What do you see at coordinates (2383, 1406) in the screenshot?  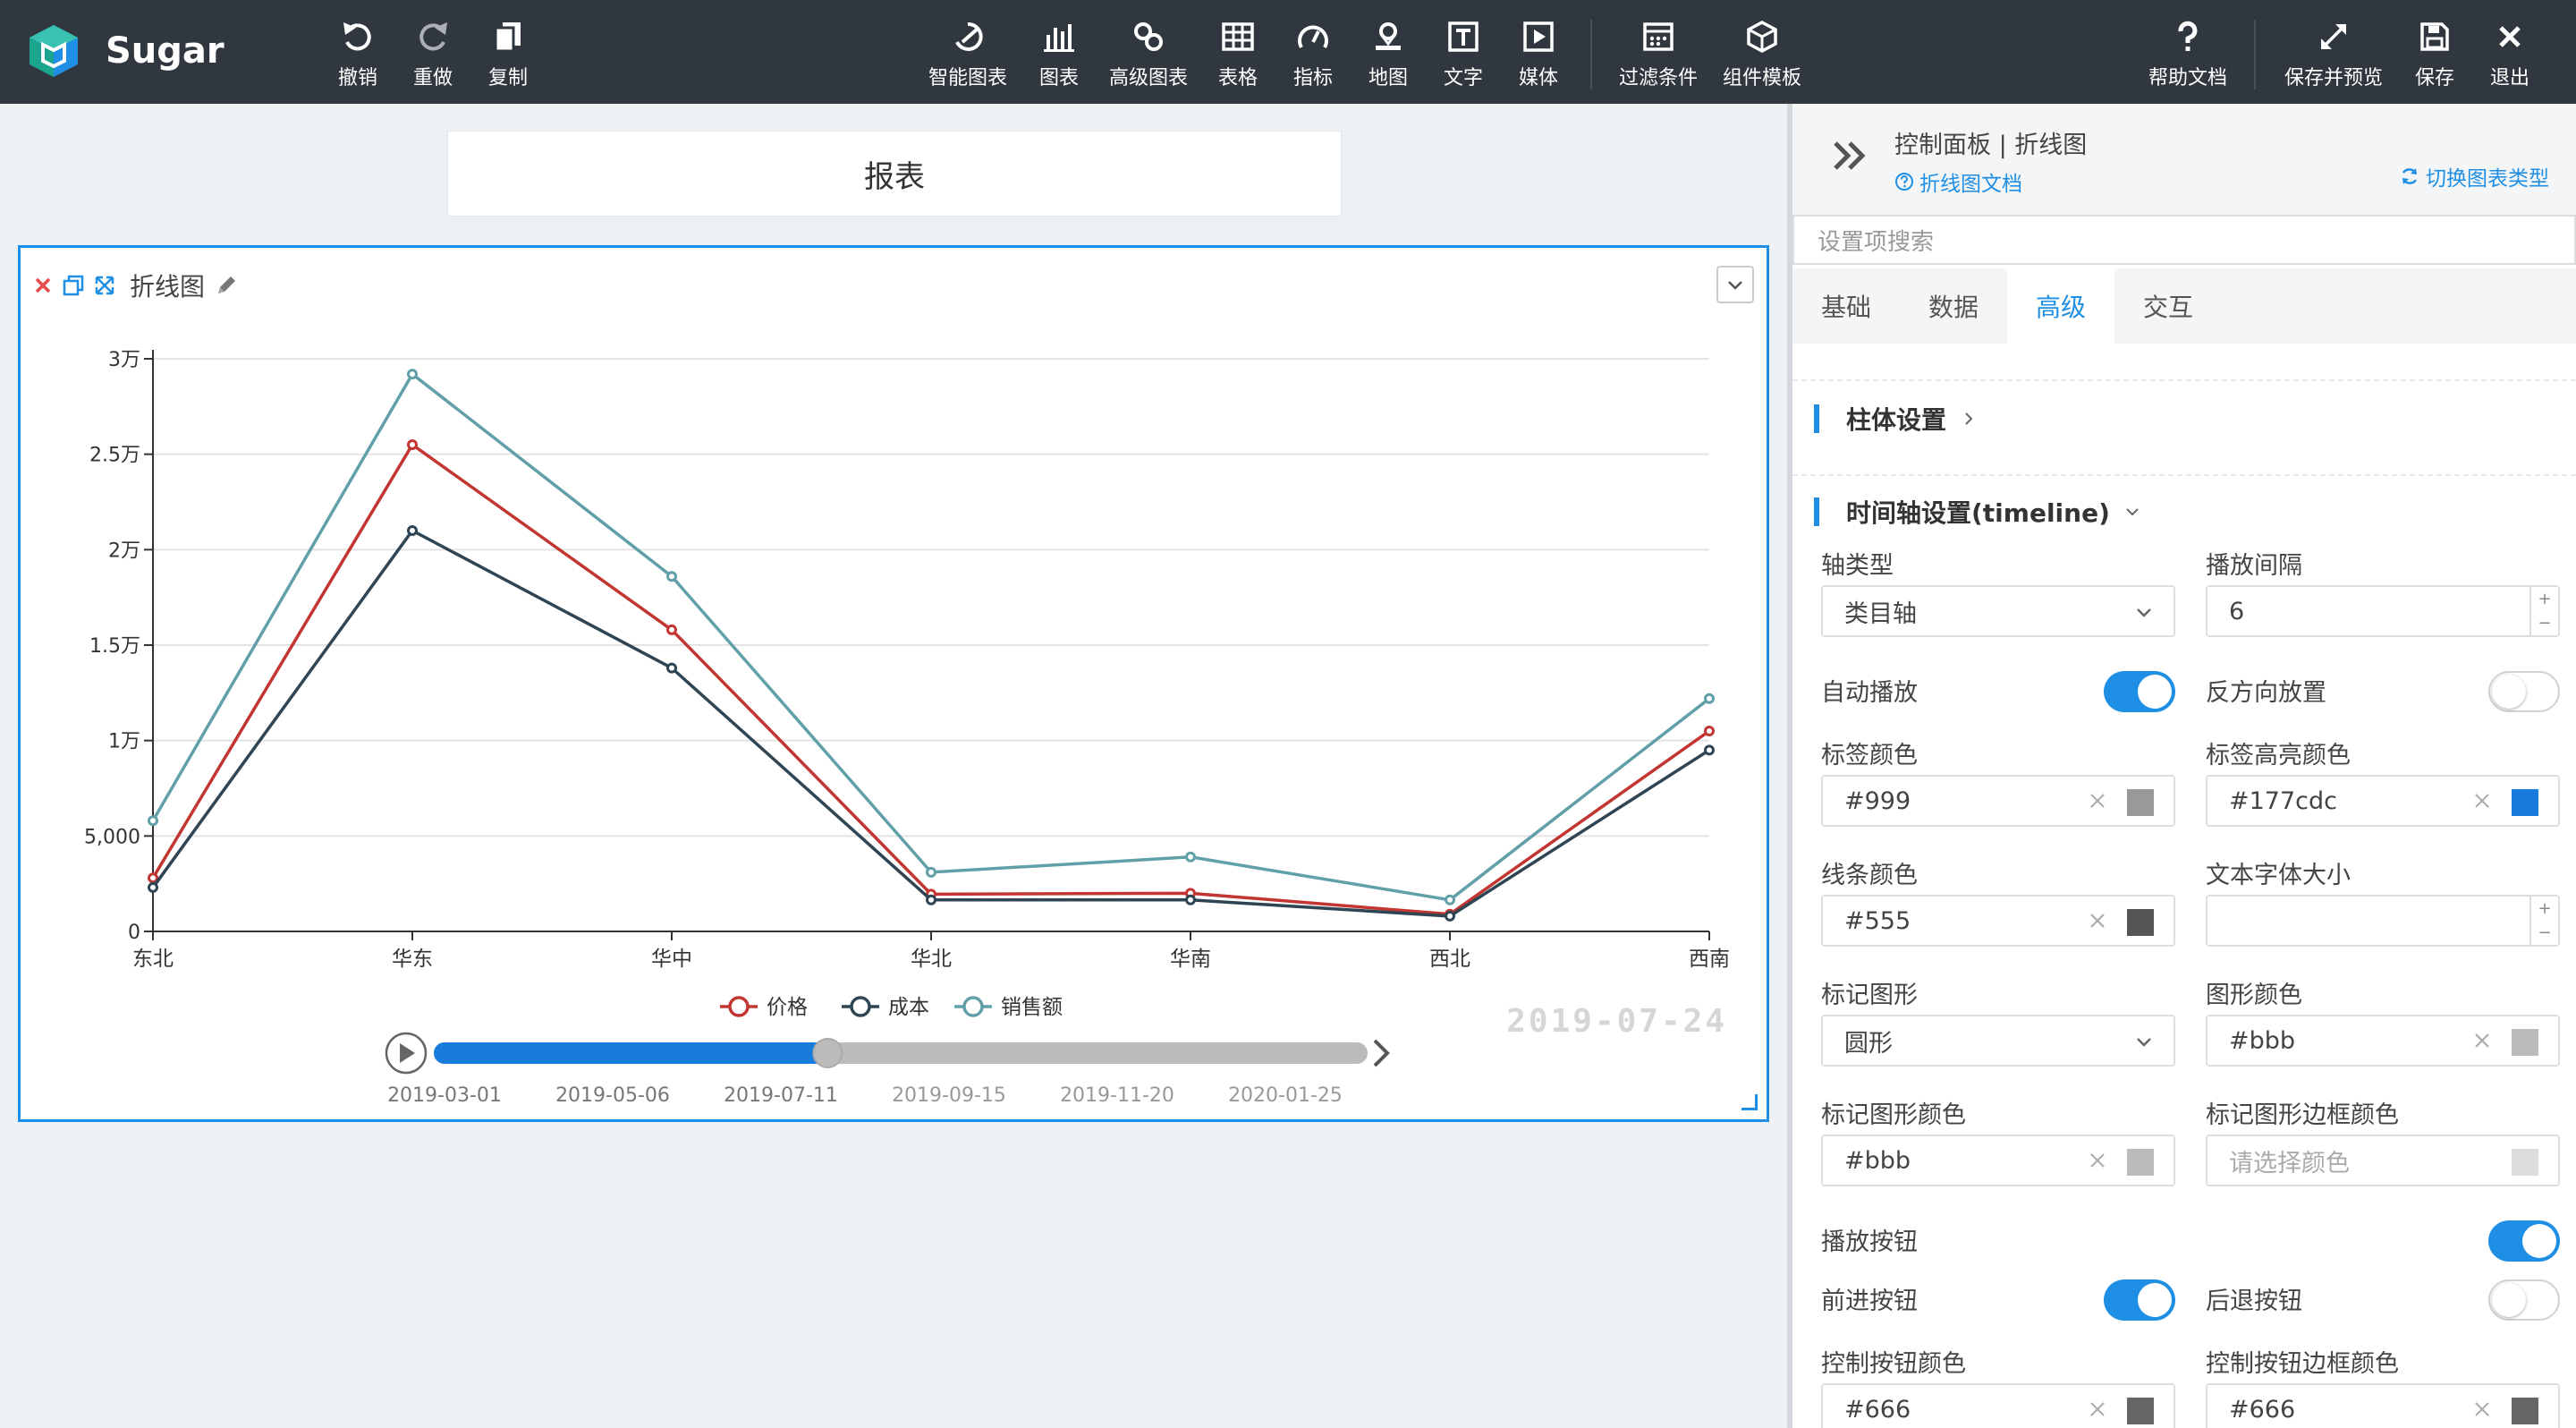 I see `control-border-color-picker: #666` at bounding box center [2383, 1406].